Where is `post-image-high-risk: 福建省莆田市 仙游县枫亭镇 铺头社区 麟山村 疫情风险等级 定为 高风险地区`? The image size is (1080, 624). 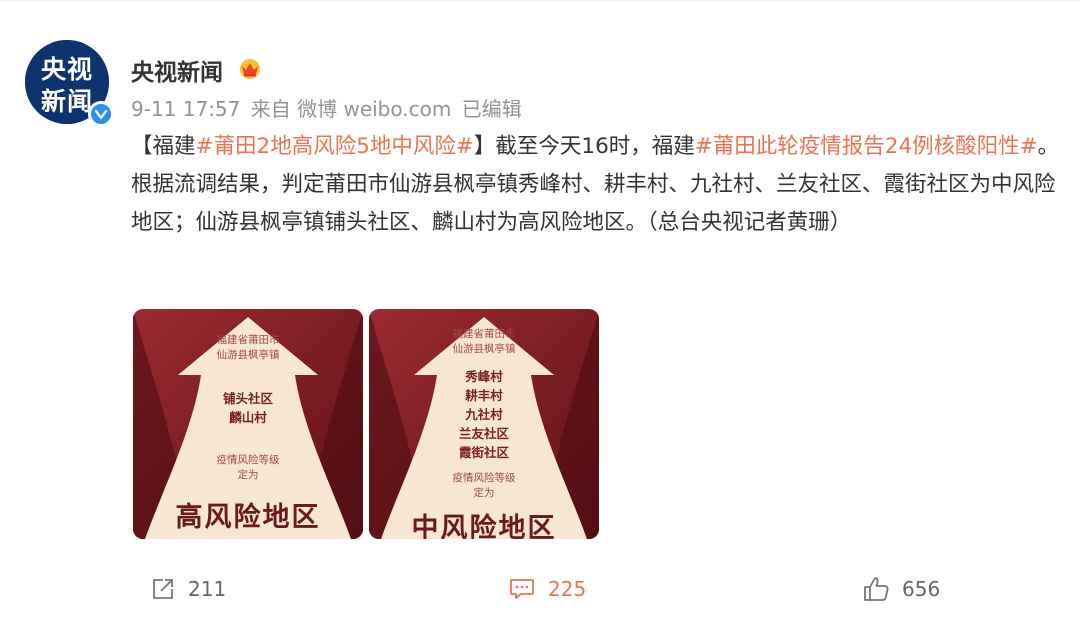 post-image-high-risk: 福建省莆田市 仙游县枫亭镇 铺头社区 麟山村 疫情风险等级 定为 高风险地区 is located at coordinates (248, 424).